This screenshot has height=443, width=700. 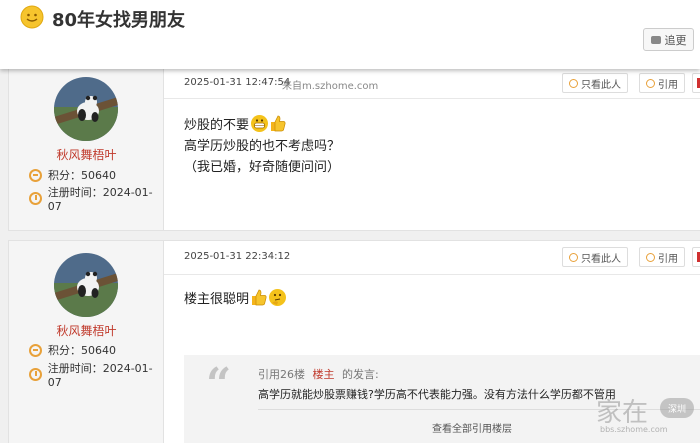 What do you see at coordinates (237, 256) in the screenshot?
I see `post-time: 2025-01-31 22:34:12` at bounding box center [237, 256].